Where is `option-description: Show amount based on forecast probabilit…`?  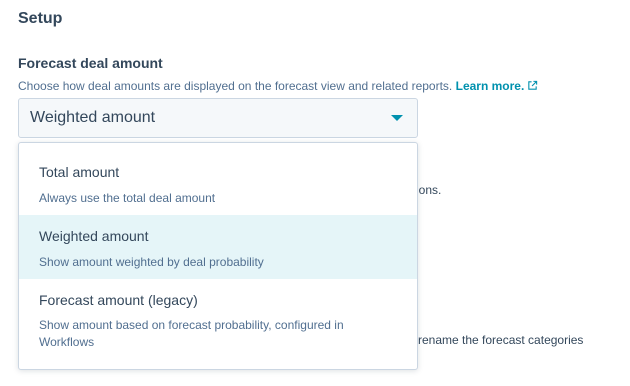
option-description: Show amount based on forecast probabilit… is located at coordinates (191, 333).